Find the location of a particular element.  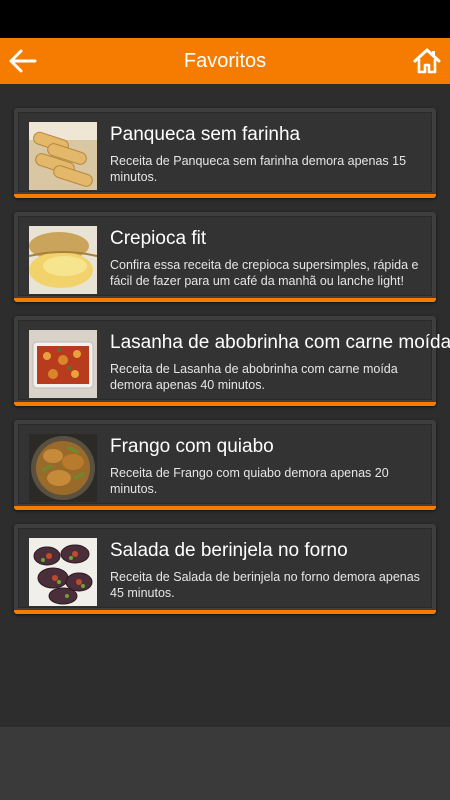

recipe-title: Panqueca sem farinha is located at coordinates (205, 134).